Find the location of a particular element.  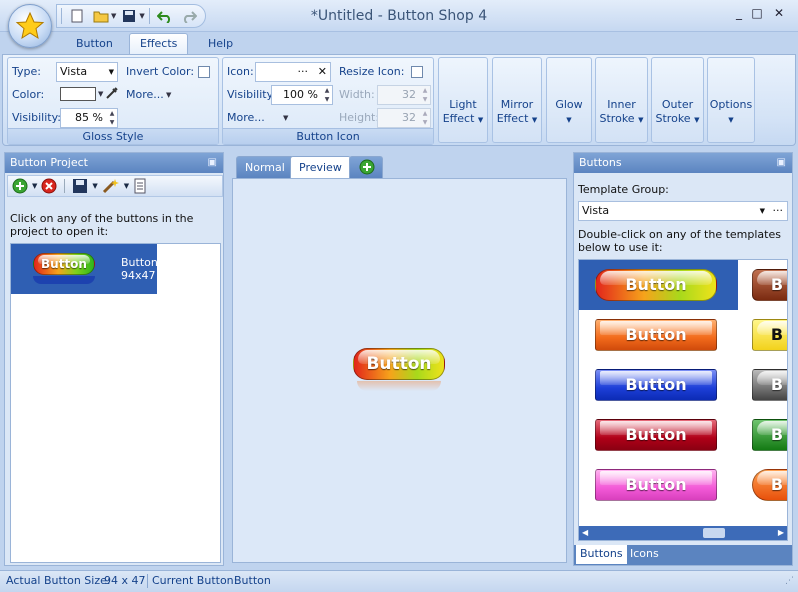

add-dropdown-icon: ▼ is located at coordinates (34, 186).